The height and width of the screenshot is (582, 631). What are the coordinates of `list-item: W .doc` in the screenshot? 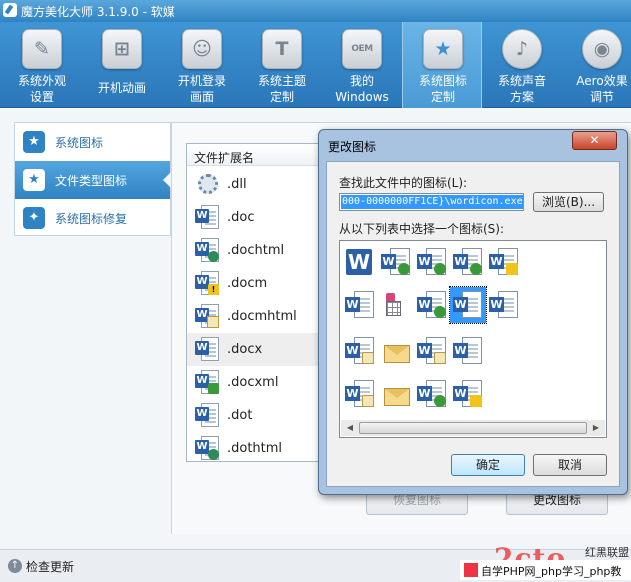 It's located at (261, 217).